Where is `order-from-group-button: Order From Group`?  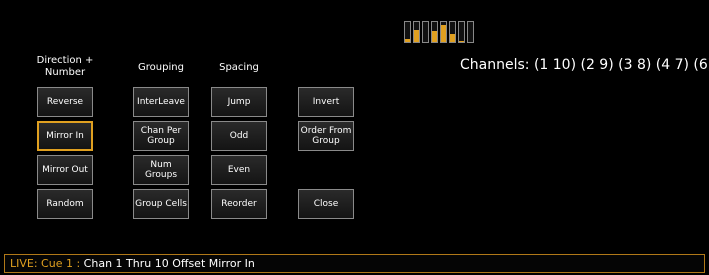 order-from-group-button: Order From Group is located at coordinates (326, 136).